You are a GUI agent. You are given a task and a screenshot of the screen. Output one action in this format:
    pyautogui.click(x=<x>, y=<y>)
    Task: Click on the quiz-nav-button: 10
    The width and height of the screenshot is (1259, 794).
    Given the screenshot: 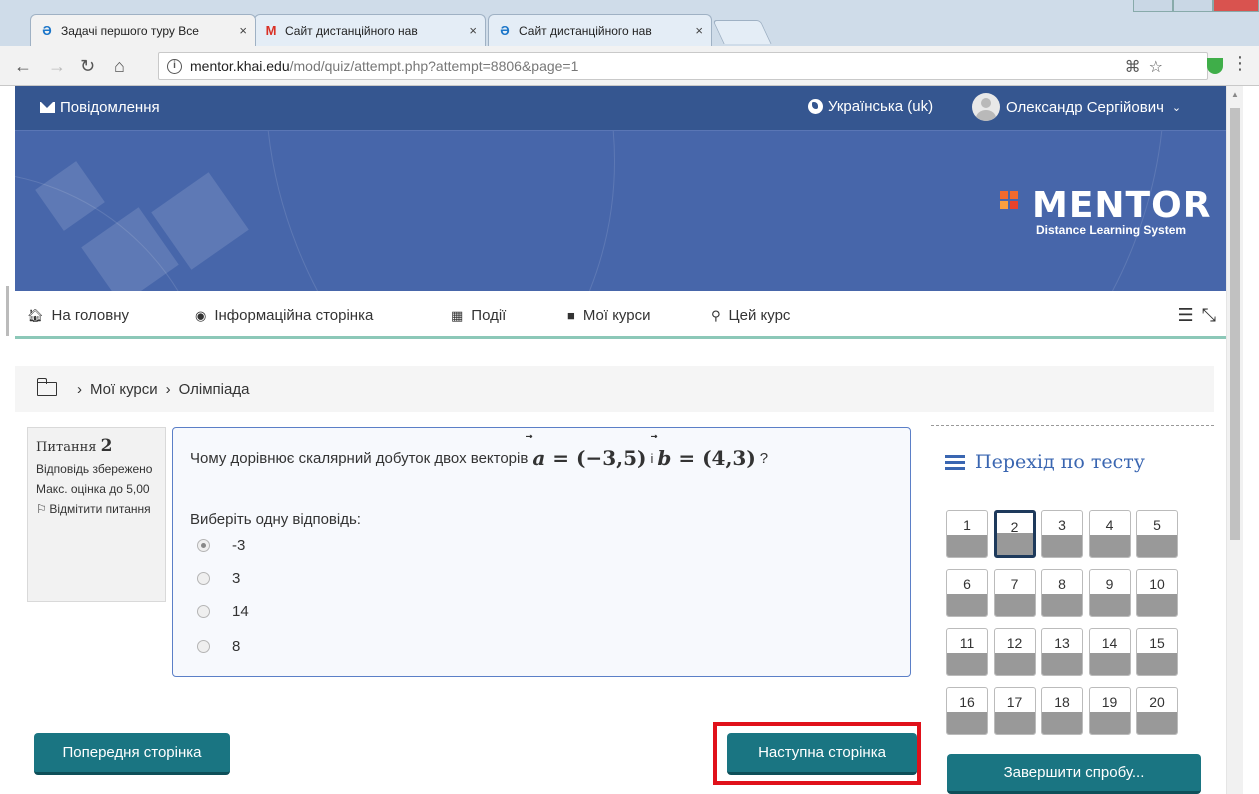 What is the action you would take?
    pyautogui.click(x=1157, y=593)
    